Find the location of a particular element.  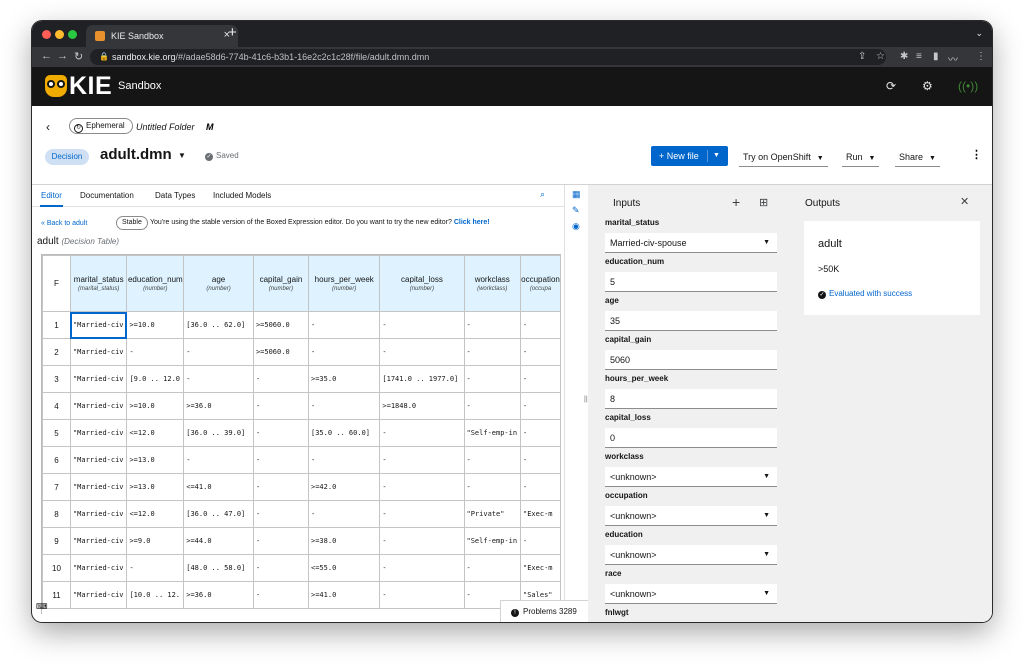

extended-services-status-icon: ((•)) is located at coordinates (968, 86).